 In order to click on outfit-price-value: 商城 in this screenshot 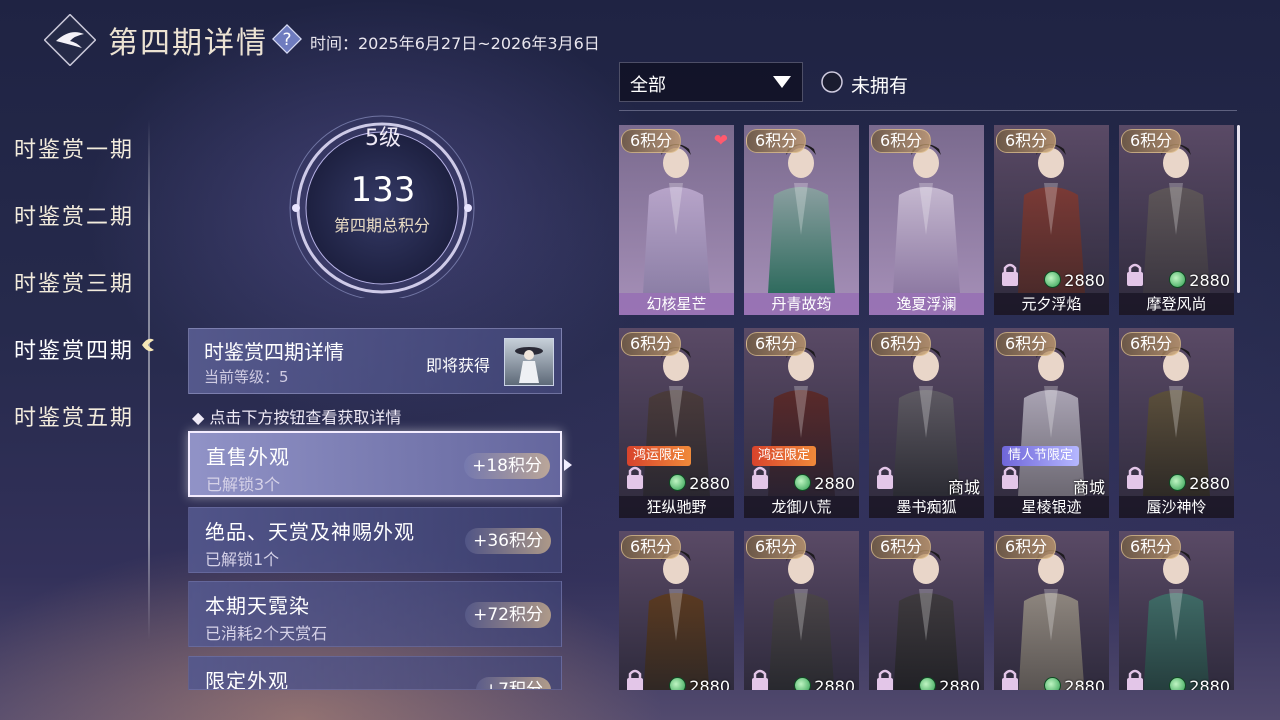, I will do `click(1088, 487)`.